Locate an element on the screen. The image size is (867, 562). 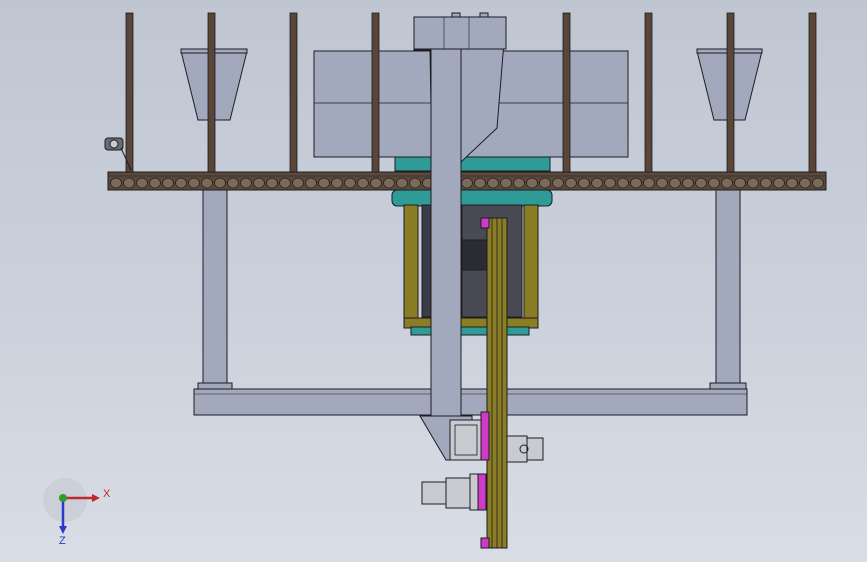
z-axis-label: Z is located at coordinates (62, 541).